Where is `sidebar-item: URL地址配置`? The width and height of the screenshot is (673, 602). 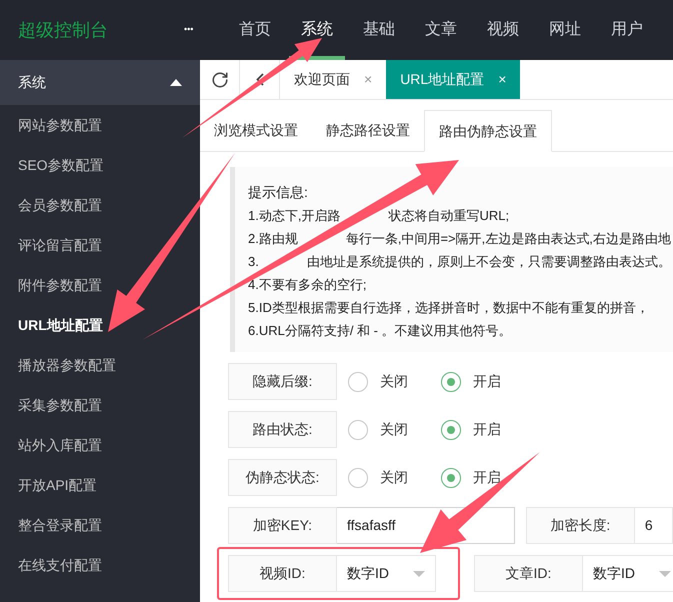 sidebar-item: URL地址配置 is located at coordinates (100, 325).